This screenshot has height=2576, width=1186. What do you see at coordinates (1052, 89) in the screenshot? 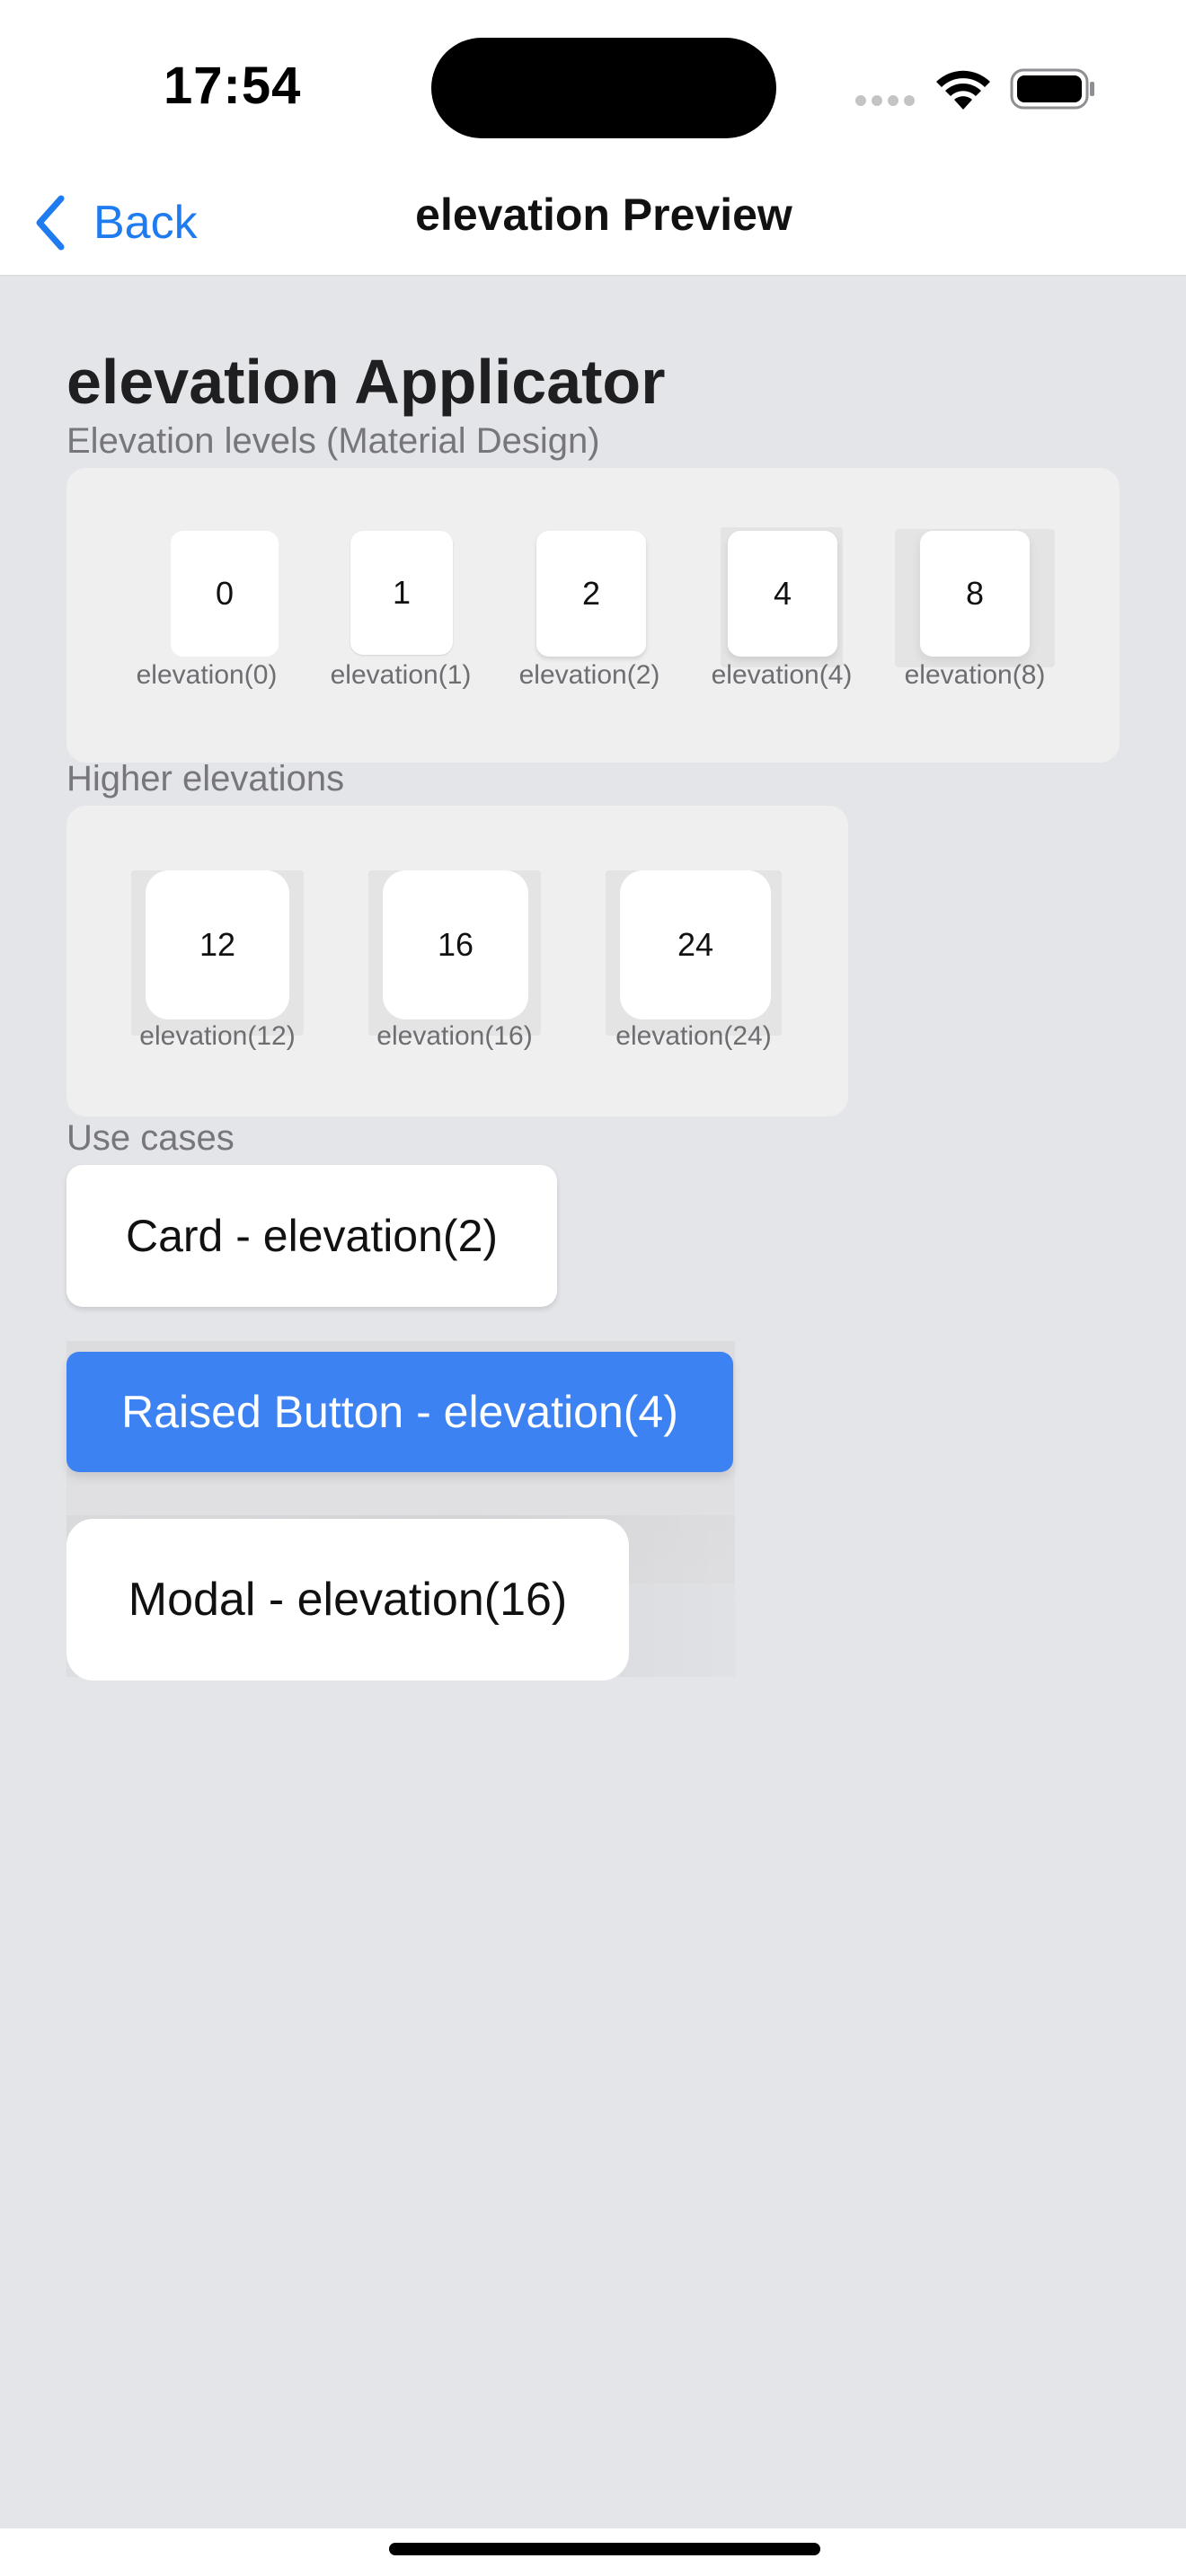
I see `battery-icon` at bounding box center [1052, 89].